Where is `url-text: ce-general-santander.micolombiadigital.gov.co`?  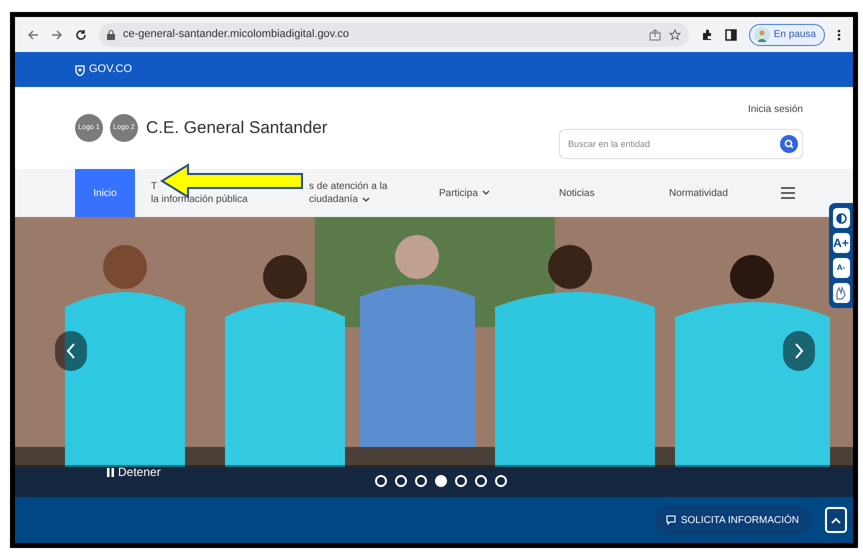 url-text: ce-general-santander.micolombiadigital.gov.co is located at coordinates (236, 34).